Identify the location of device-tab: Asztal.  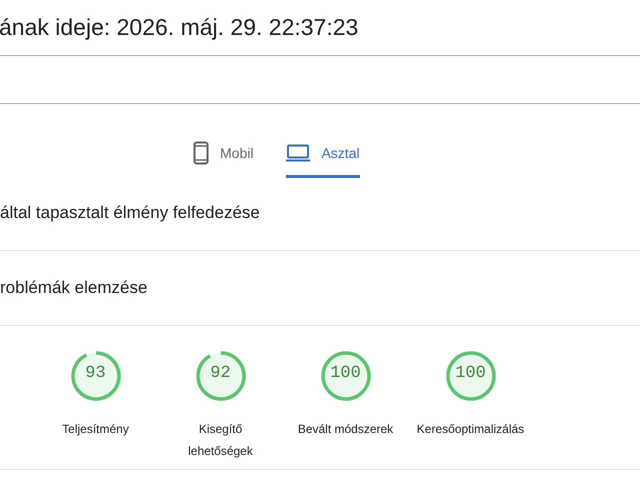
(323, 158).